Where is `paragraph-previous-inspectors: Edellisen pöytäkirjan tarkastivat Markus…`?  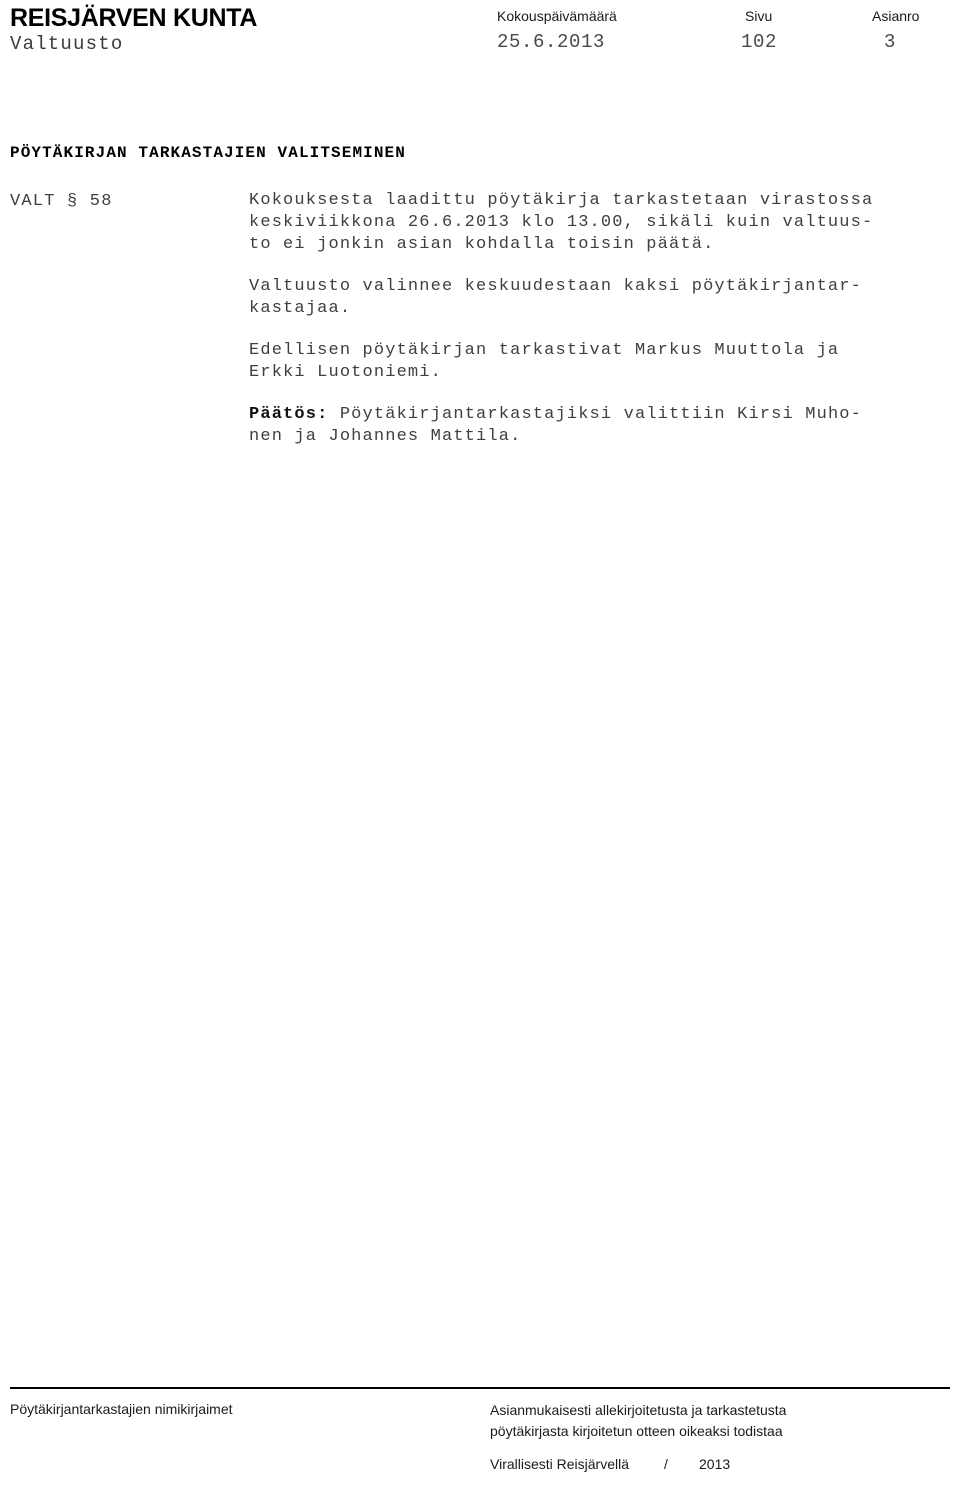
paragraph-previous-inspectors: Edellisen pöytäkirjan tarkastivat Markus… is located at coordinates (544, 361).